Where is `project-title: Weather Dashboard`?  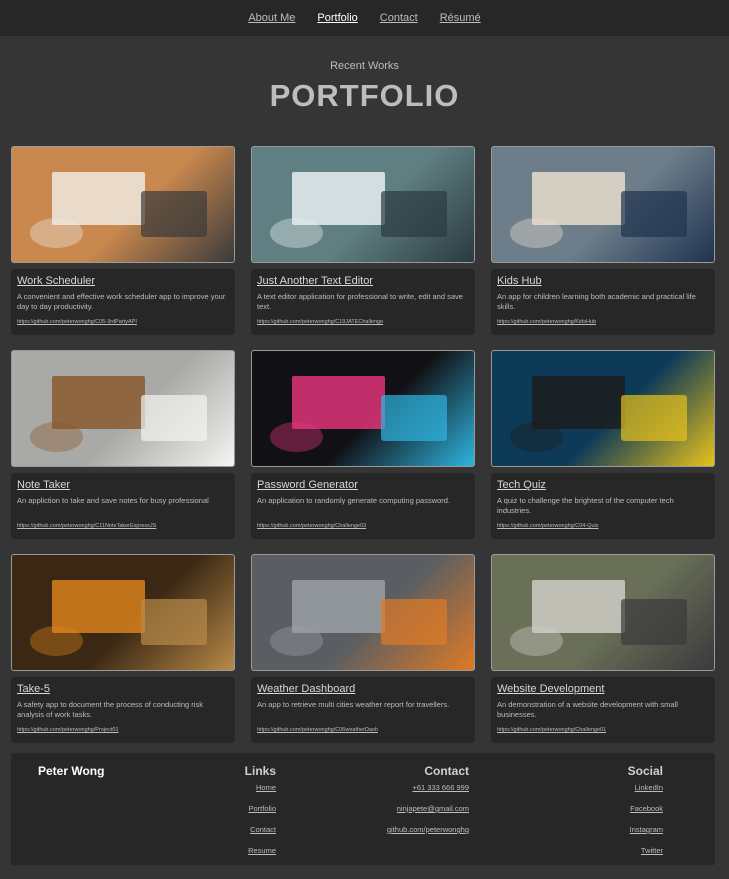 project-title: Weather Dashboard is located at coordinates (363, 689).